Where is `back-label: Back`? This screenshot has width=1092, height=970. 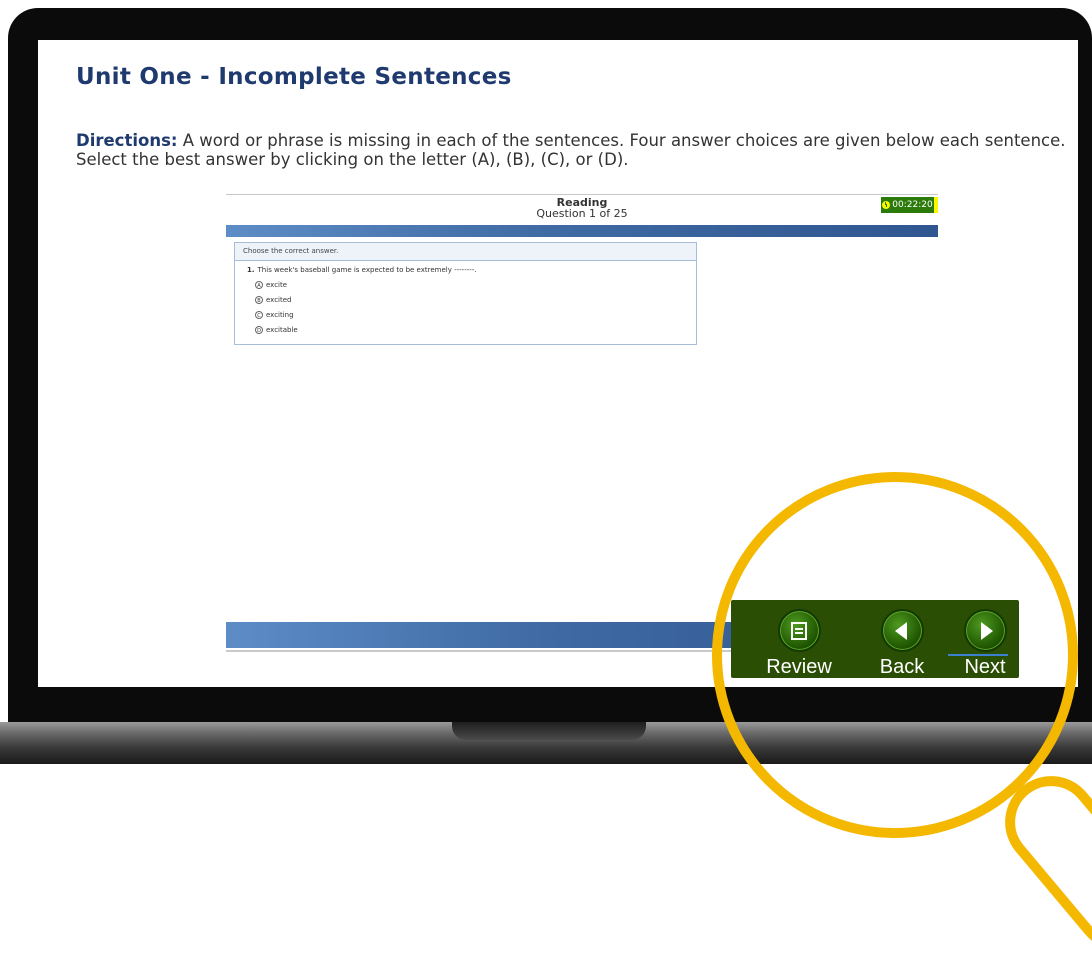
back-label: Back is located at coordinates (902, 667).